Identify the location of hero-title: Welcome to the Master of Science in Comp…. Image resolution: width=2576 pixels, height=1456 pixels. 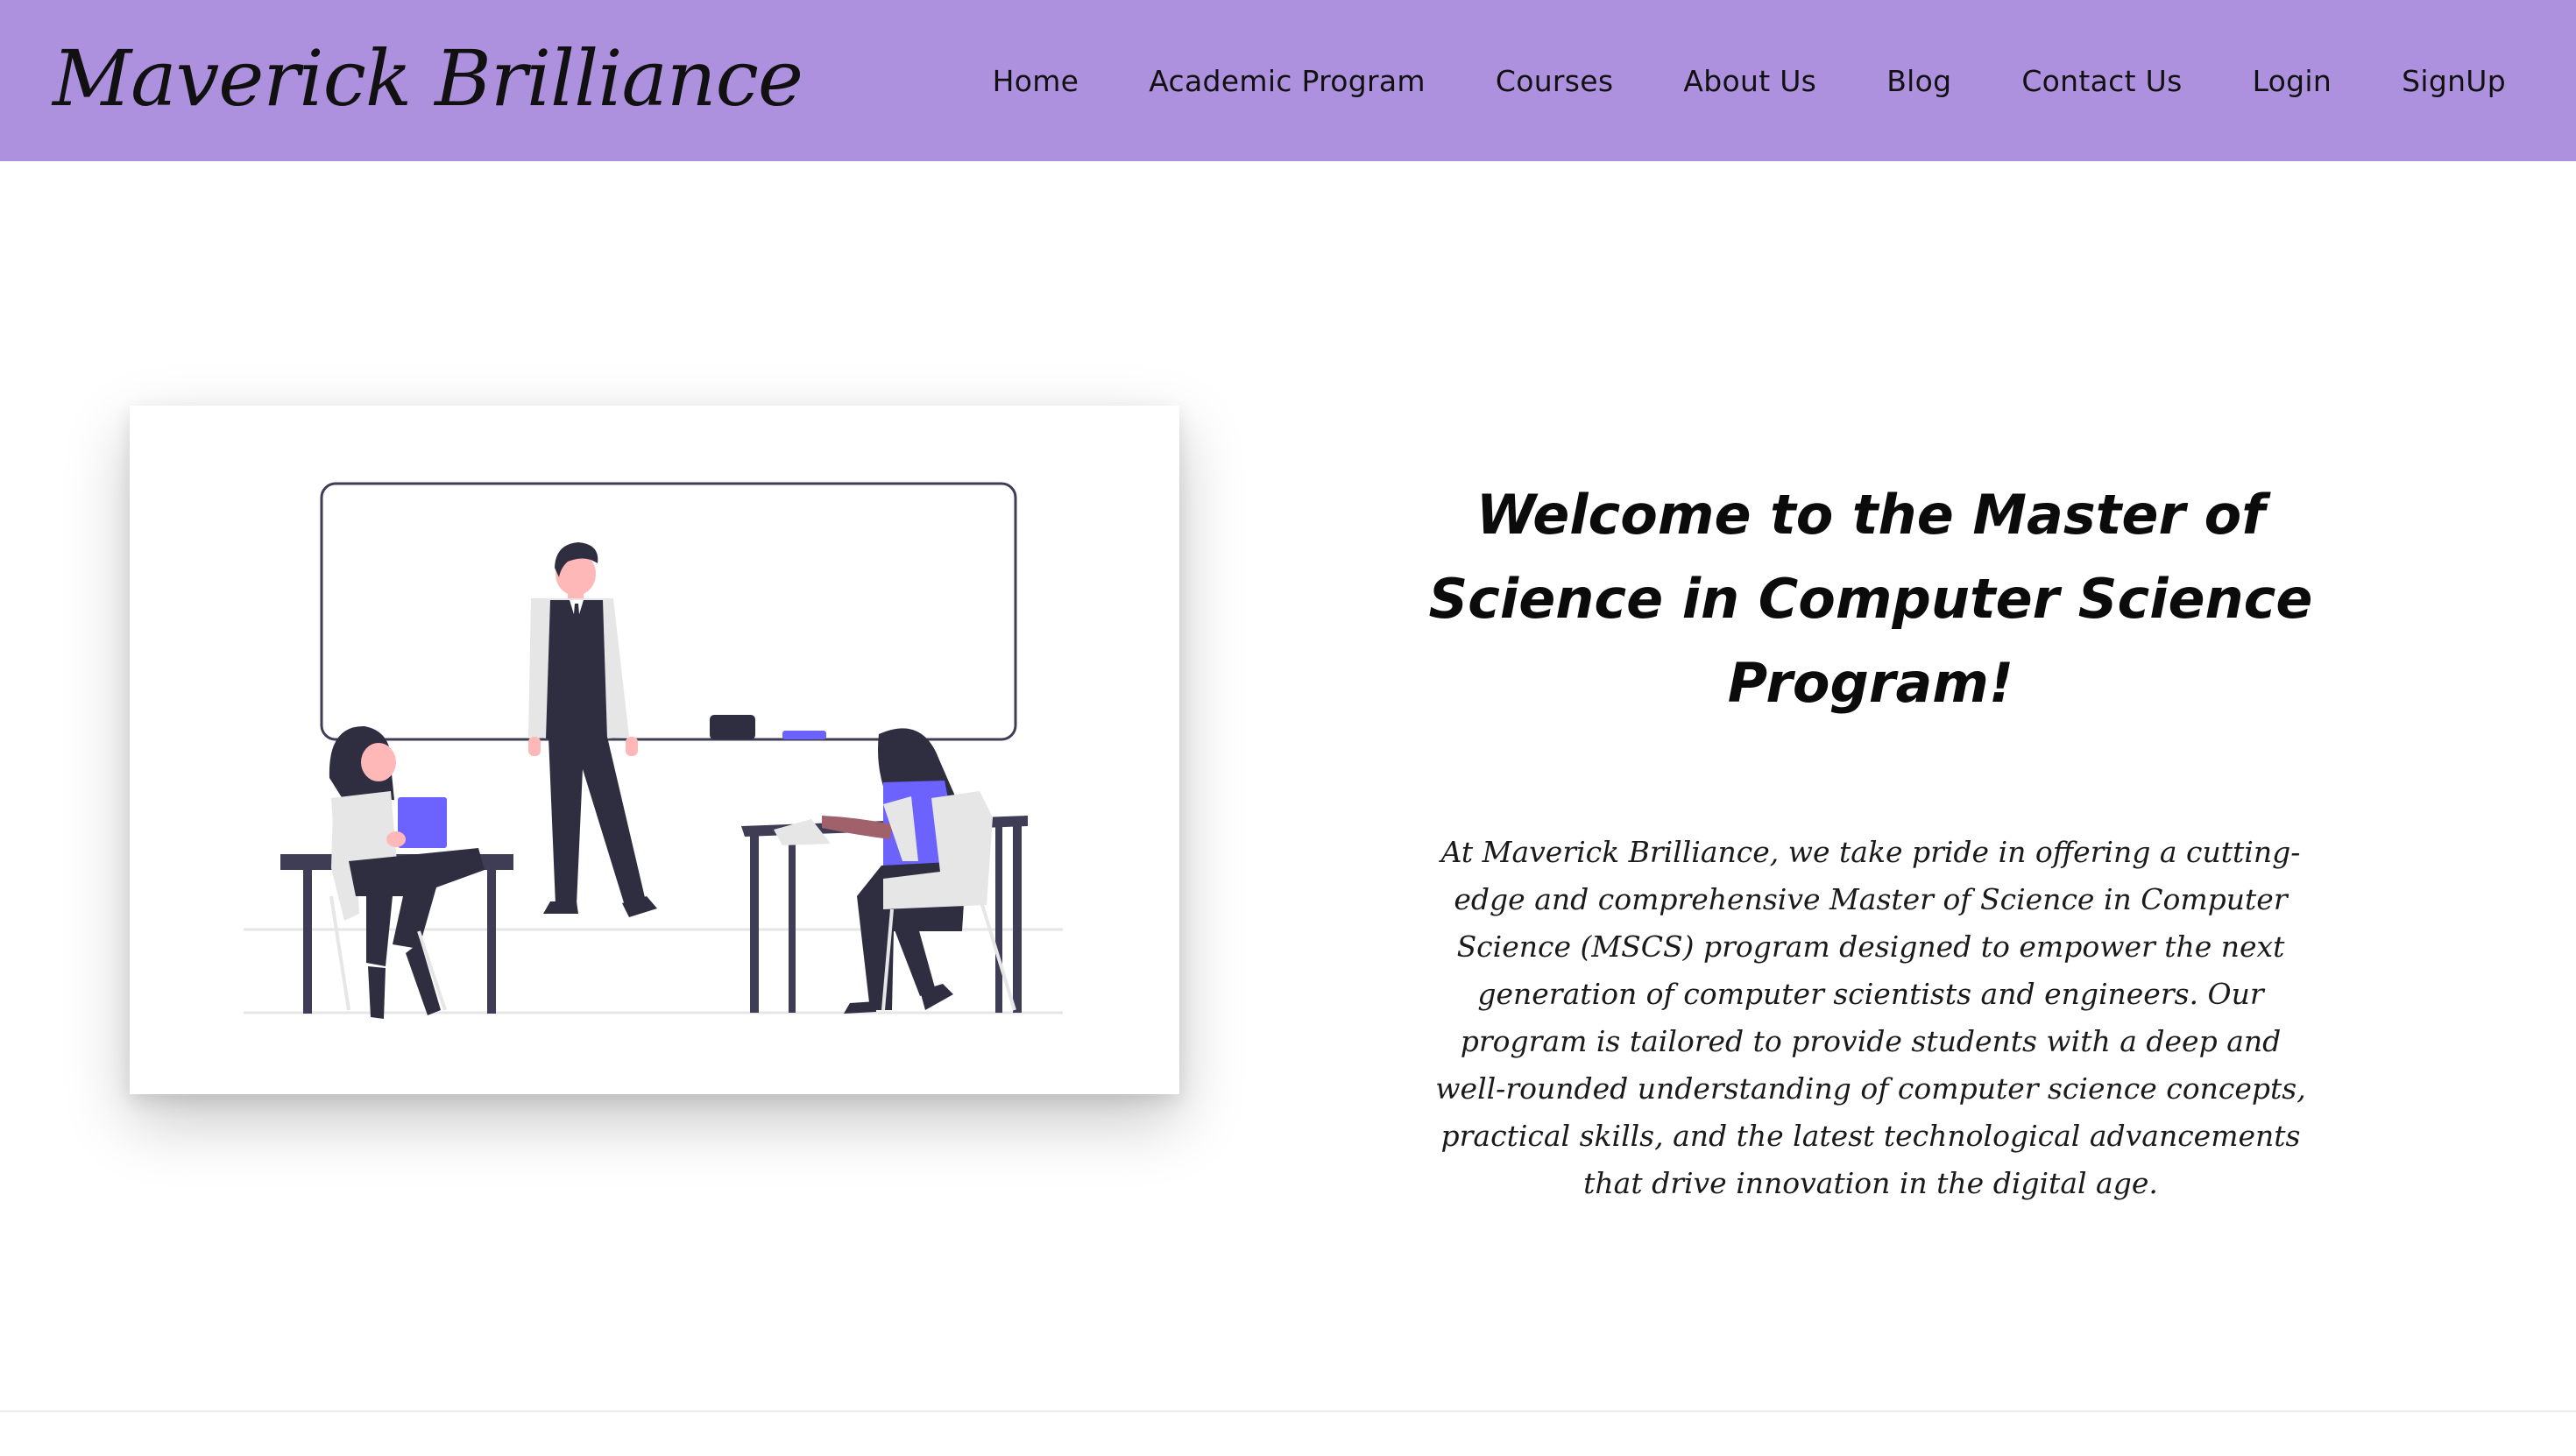
(1870, 599).